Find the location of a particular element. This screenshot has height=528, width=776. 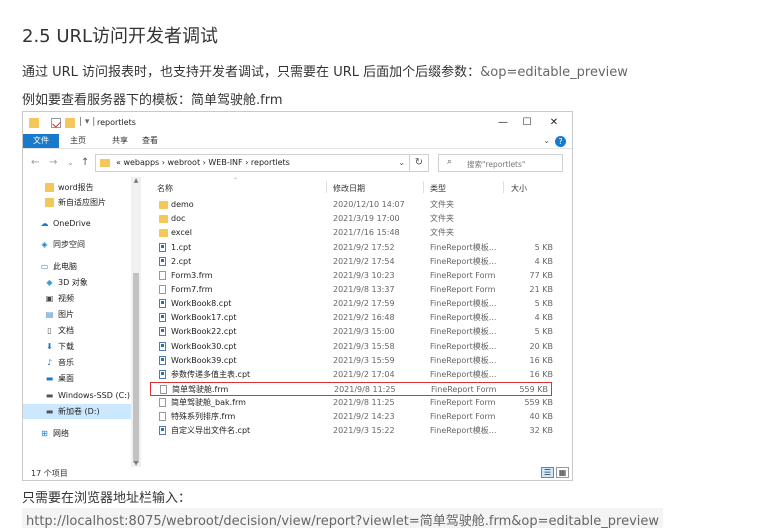

sidebar-item-3d-objects: ◆ 3D 对象 is located at coordinates (78, 282).